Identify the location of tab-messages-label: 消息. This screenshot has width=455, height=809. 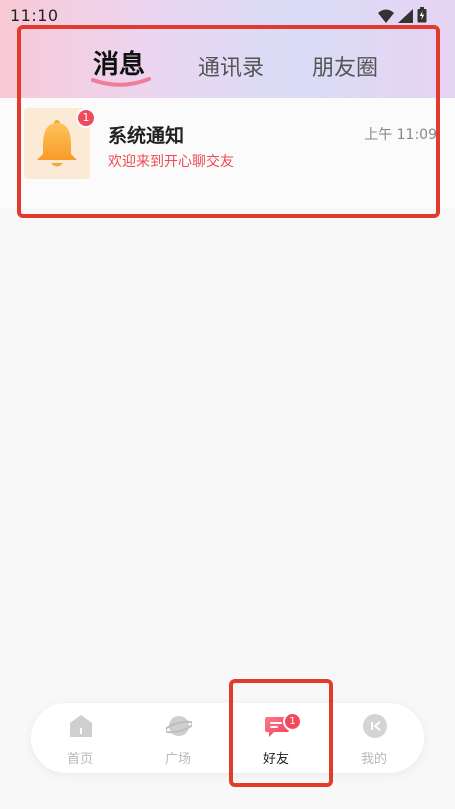
(119, 65).